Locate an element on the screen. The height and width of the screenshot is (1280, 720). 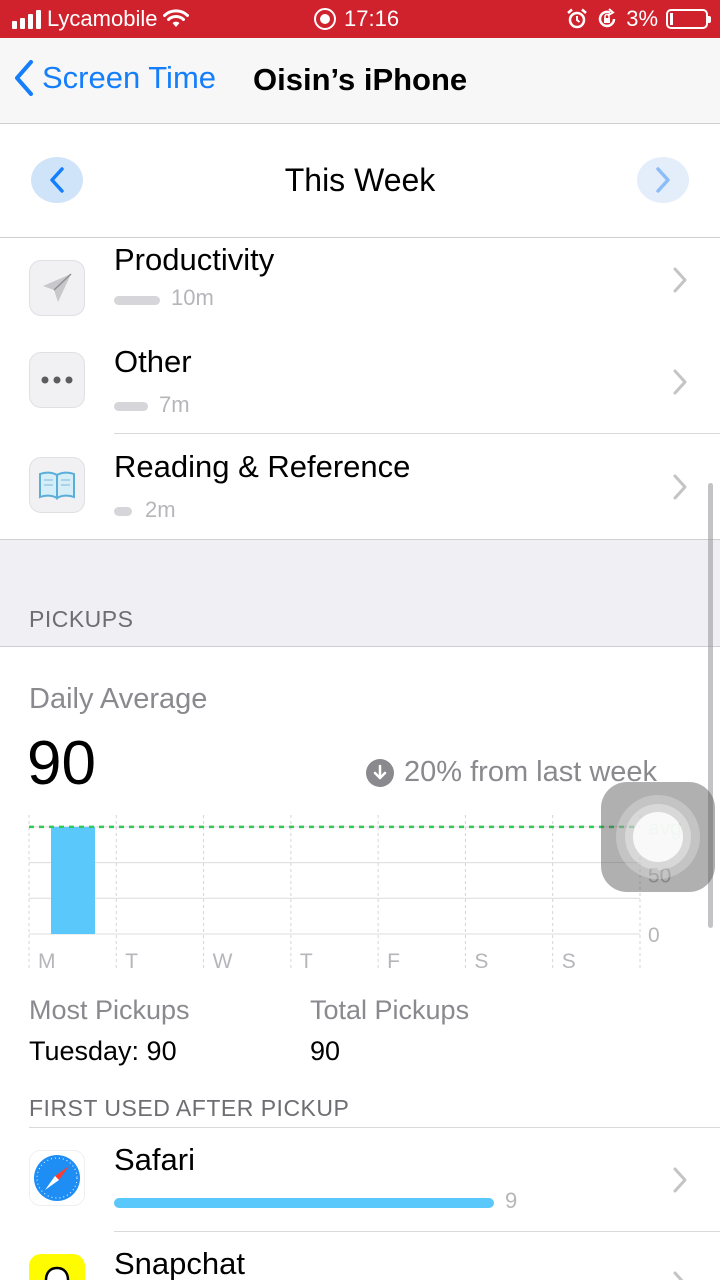
usage-time: 7m is located at coordinates (174, 404).